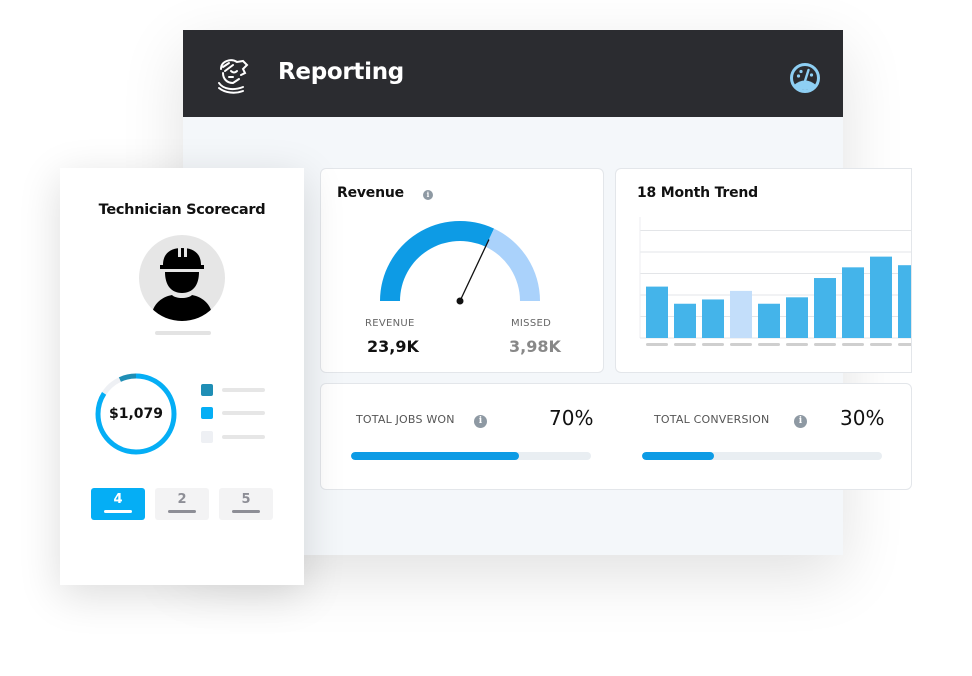 This screenshot has width=972, height=676. I want to click on score-tab-1: 4, so click(118, 504).